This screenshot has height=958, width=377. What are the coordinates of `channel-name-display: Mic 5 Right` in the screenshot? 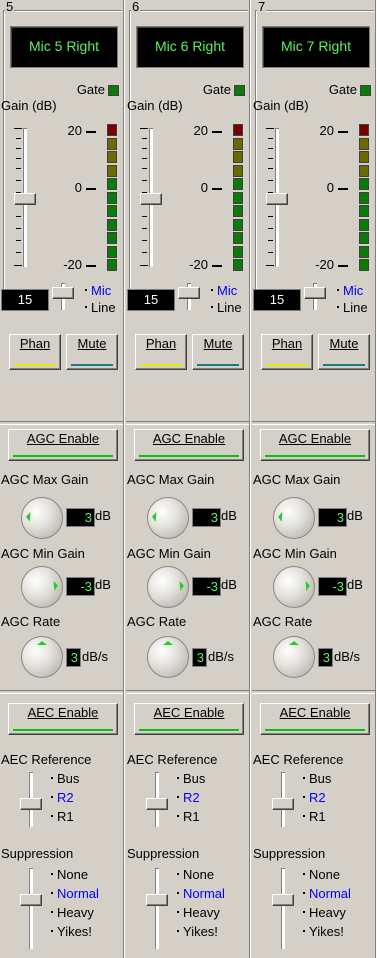 It's located at (64, 47).